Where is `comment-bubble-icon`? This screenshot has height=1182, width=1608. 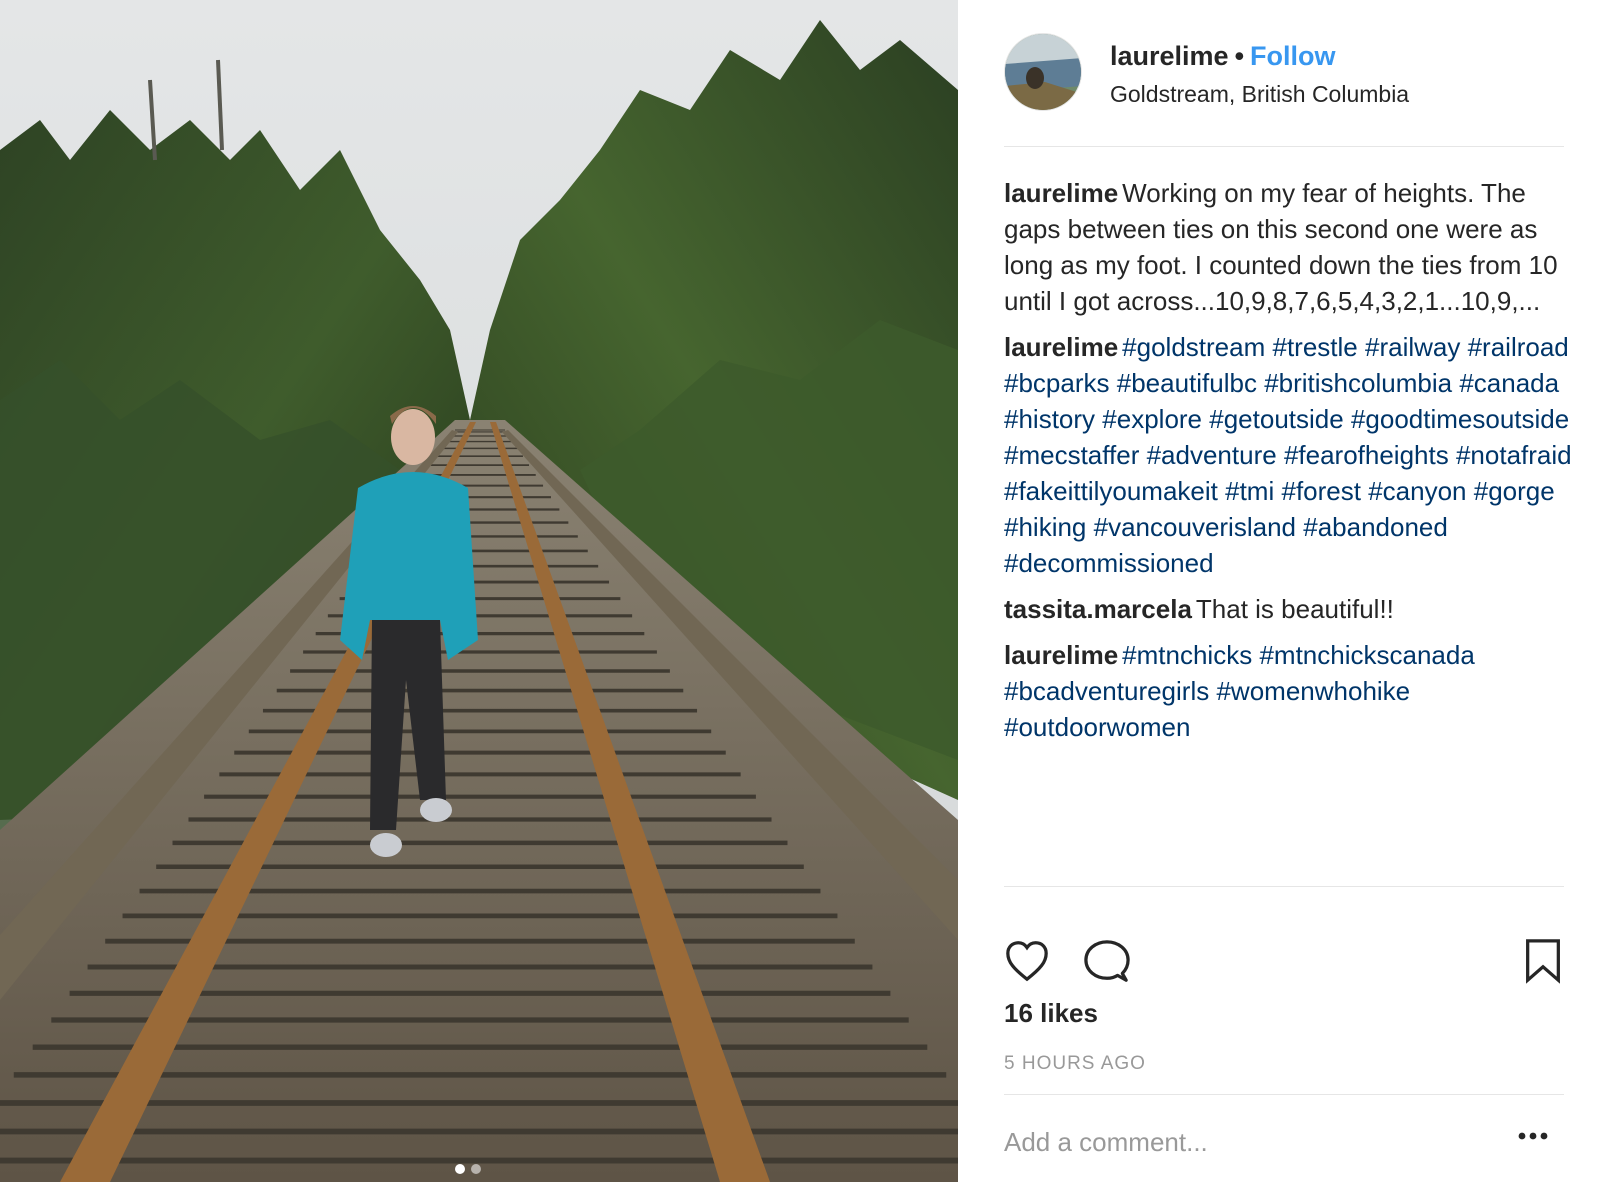
comment-bubble-icon is located at coordinates (1107, 963).